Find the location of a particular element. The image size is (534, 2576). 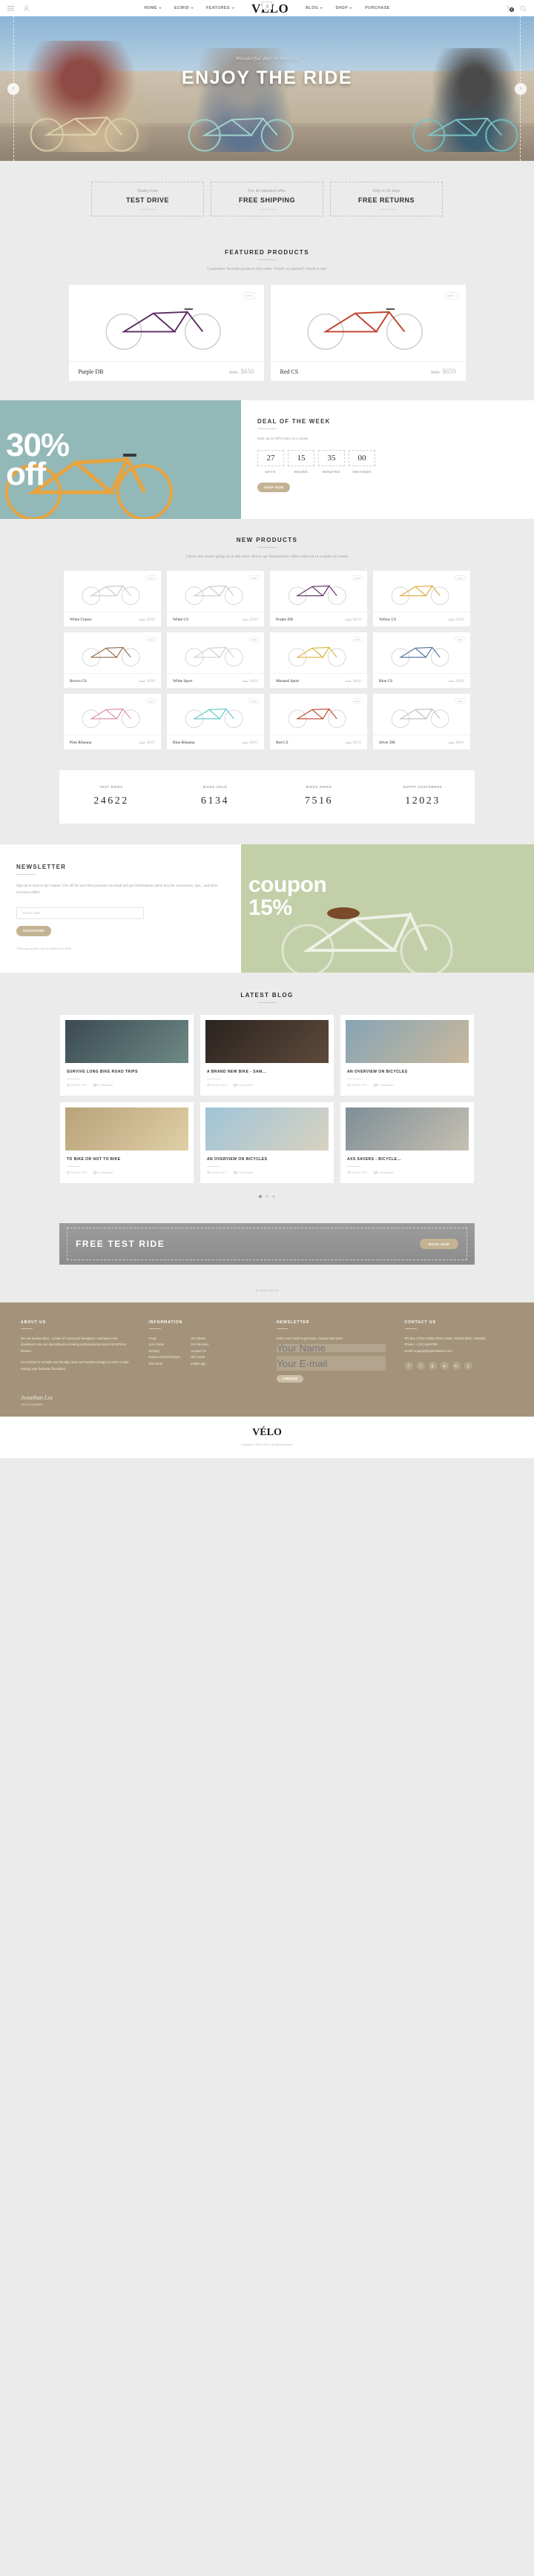

product-card: SALE Red CS $800 $659 is located at coordinates (368, 333).